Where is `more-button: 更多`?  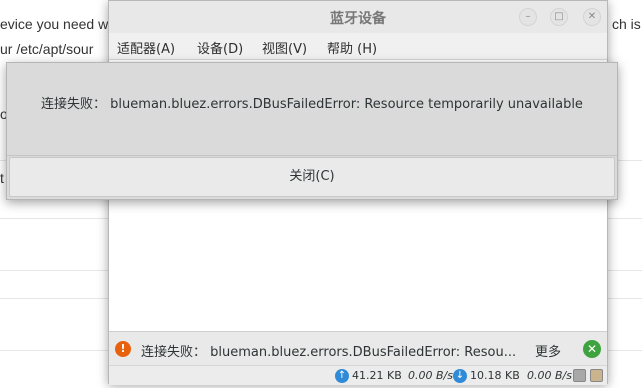 more-button: 更多 is located at coordinates (548, 350).